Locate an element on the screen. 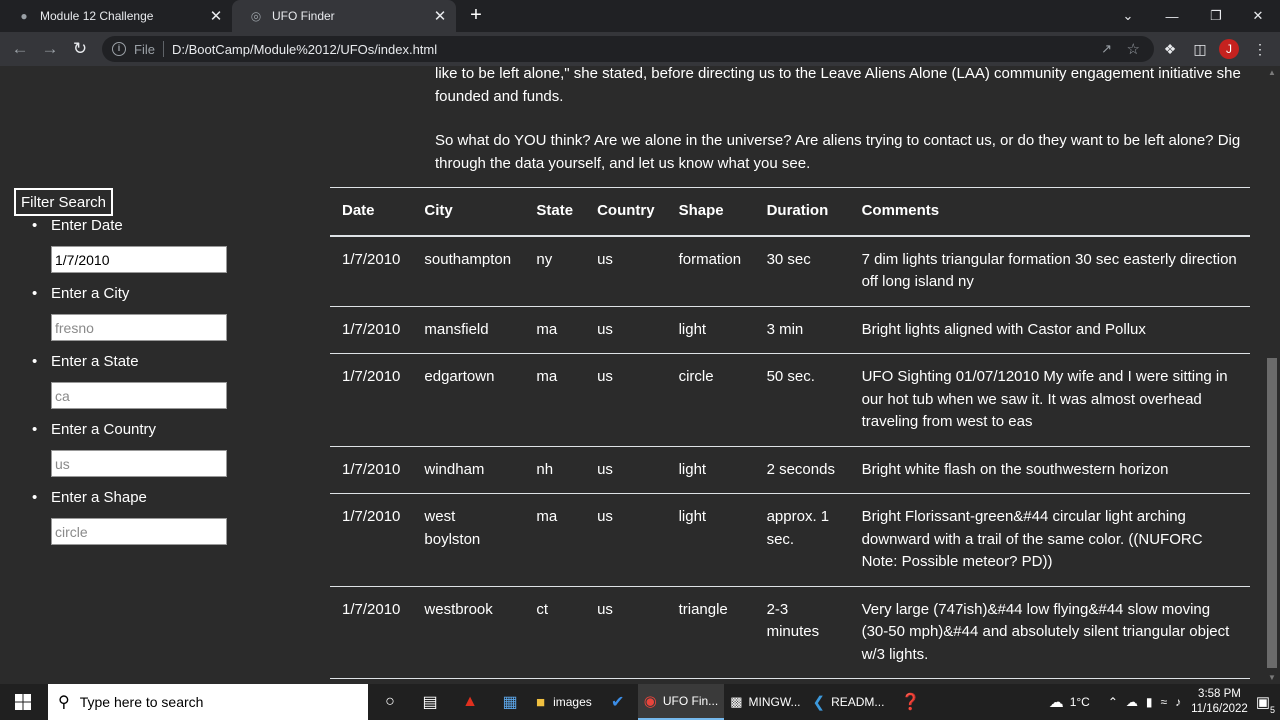 The width and height of the screenshot is (1280, 720). reload-icon: ↻ is located at coordinates (80, 49).